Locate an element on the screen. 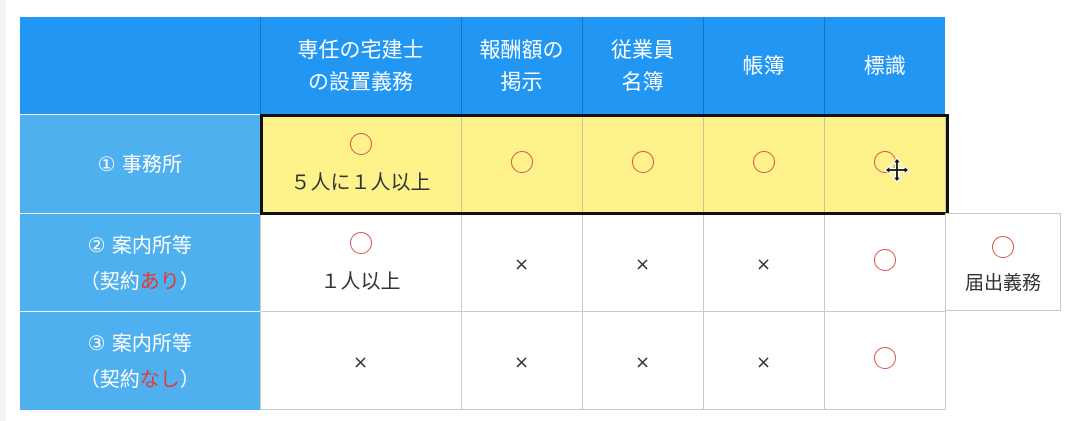 The height and width of the screenshot is (421, 1085). cell-note: １人以上 is located at coordinates (360, 280).